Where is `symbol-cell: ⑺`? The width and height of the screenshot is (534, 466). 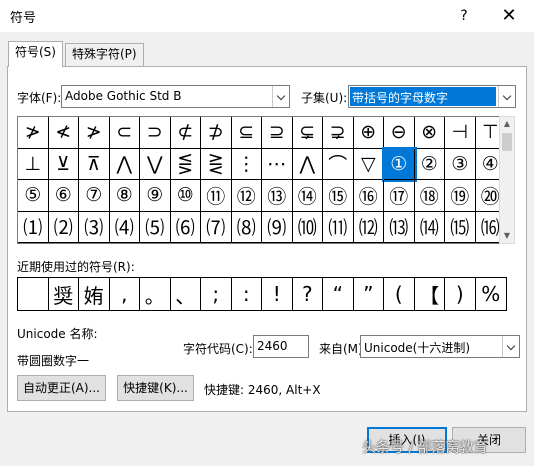
symbol-cell: ⑺ is located at coordinates (216, 227).